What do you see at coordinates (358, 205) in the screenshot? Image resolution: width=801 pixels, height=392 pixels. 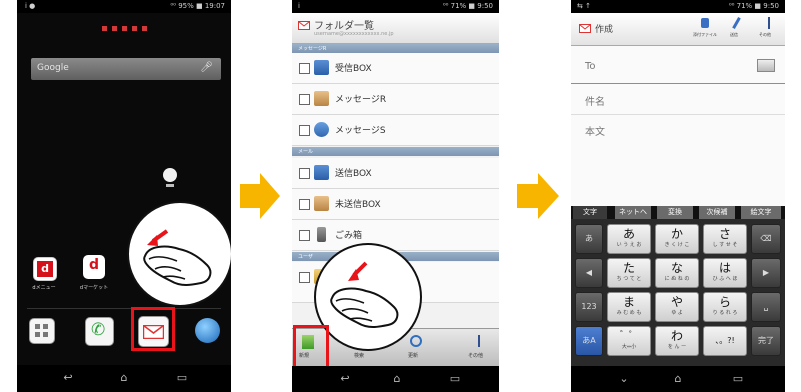 I see `folder-label: 未送信BOX` at bounding box center [358, 205].